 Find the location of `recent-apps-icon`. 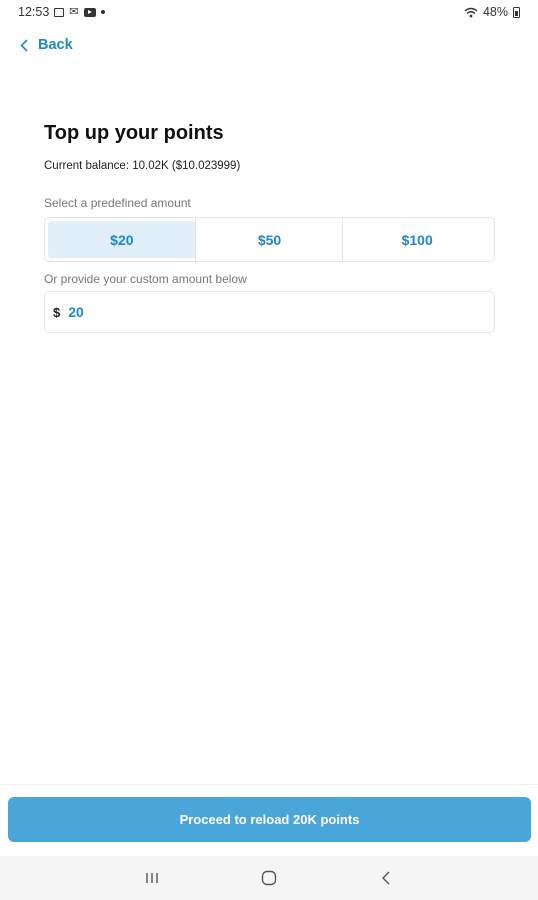

recent-apps-icon is located at coordinates (152, 878).